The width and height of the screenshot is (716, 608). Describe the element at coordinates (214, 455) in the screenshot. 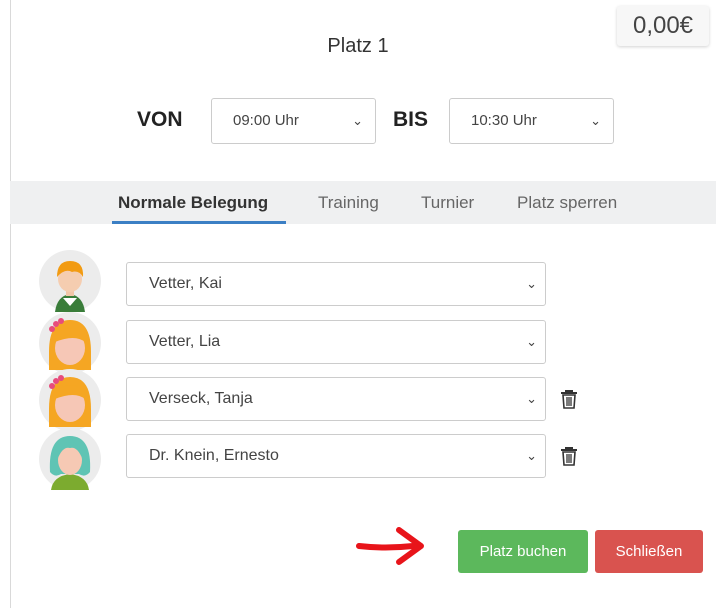

I see `player-name: Dr. Knein, Ernesto` at that location.